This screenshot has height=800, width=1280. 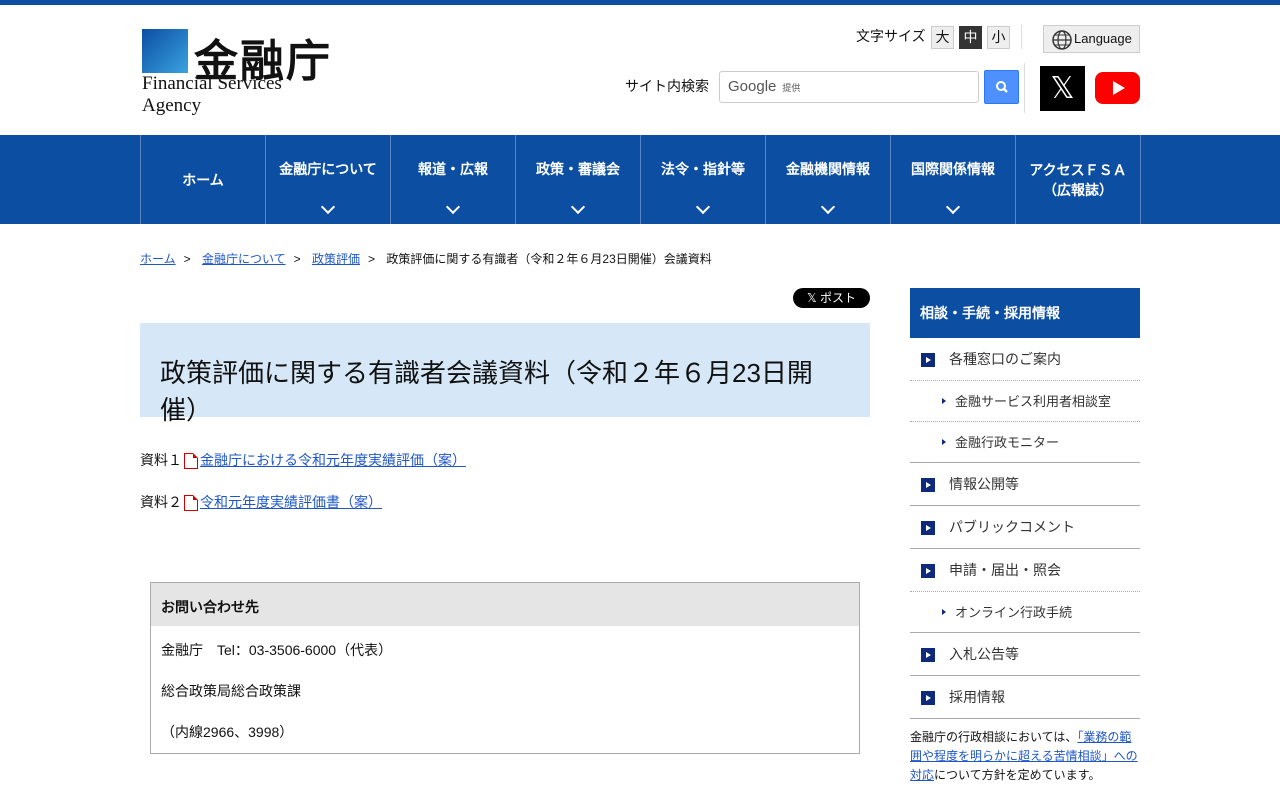 What do you see at coordinates (1062, 40) in the screenshot?
I see `globe-icon` at bounding box center [1062, 40].